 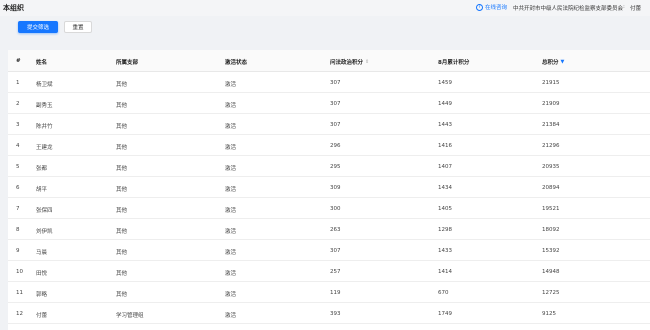 I want to click on sort-desc-icon: ▼, so click(x=563, y=62).